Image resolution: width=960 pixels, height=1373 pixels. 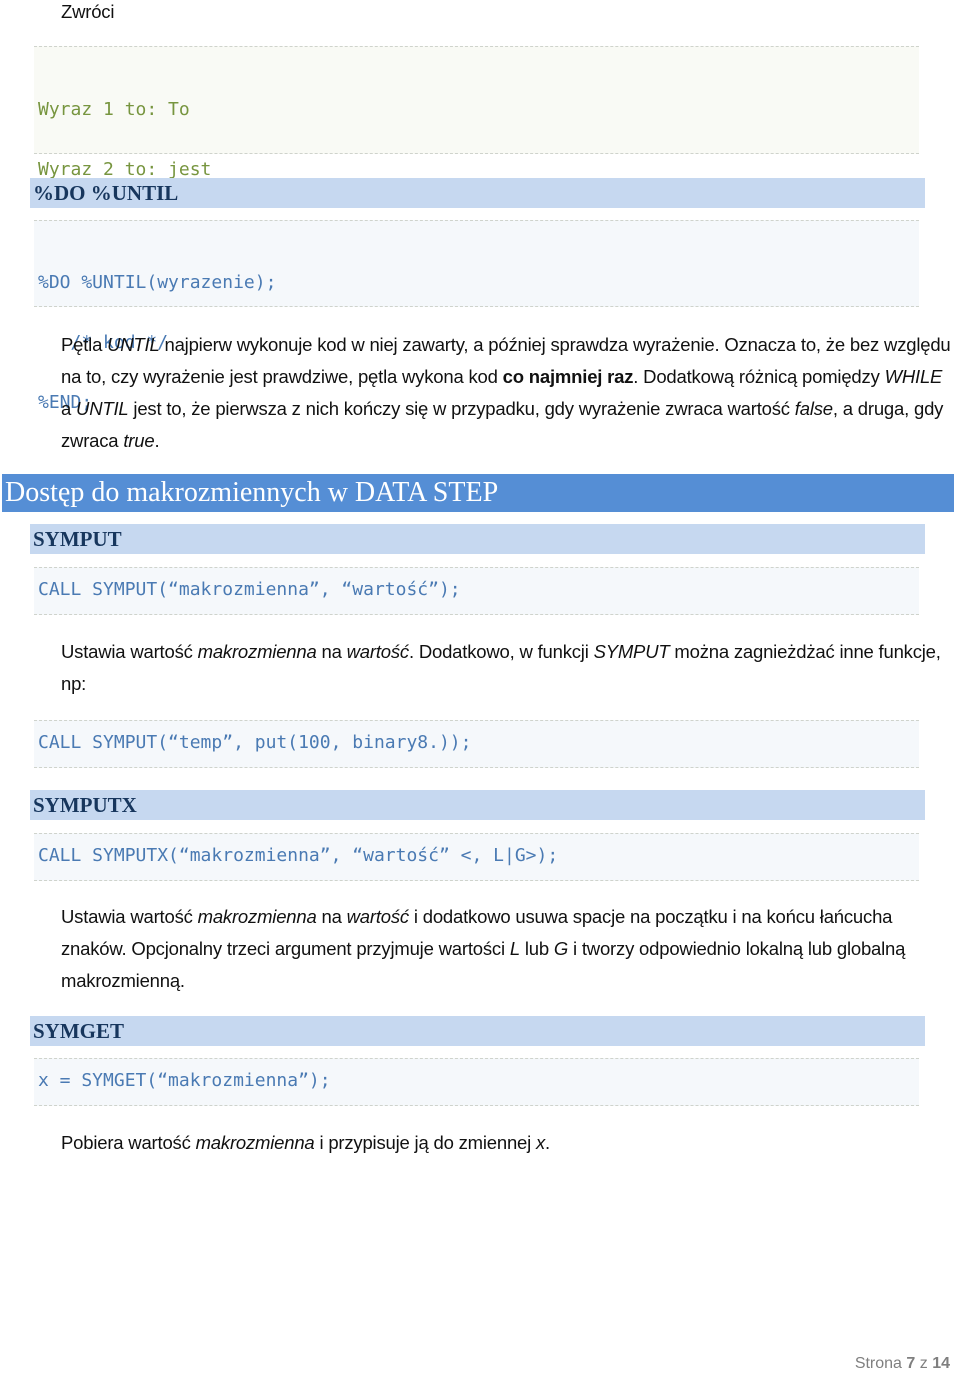 I want to click on code-line: x = SYMGET(“makrozmienna”);, so click(x=184, y=1080).